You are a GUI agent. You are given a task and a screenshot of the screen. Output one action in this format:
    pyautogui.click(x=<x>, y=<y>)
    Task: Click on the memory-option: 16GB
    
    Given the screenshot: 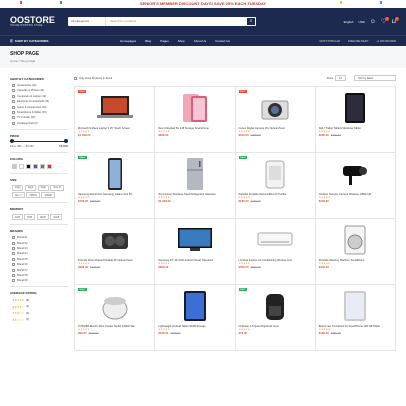 What is the action you would take?
    pyautogui.click(x=42, y=217)
    